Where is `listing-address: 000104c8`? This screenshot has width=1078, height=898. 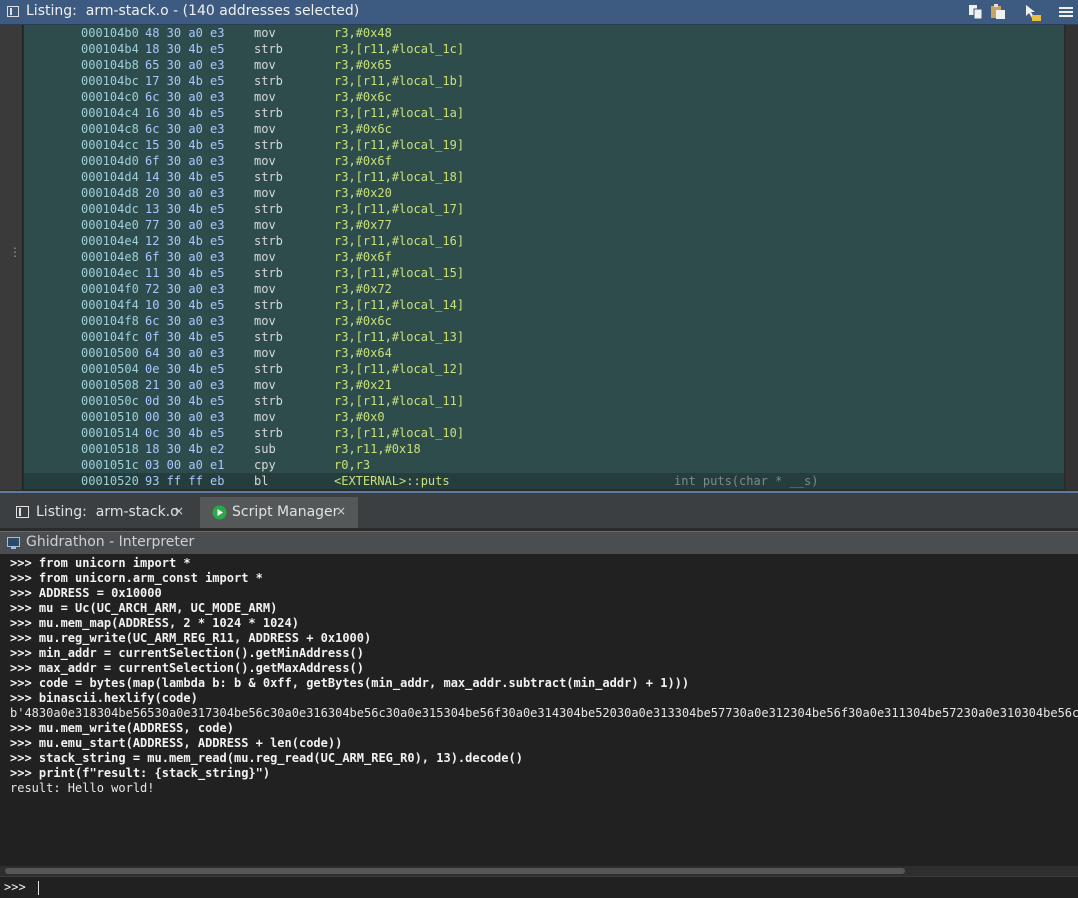
listing-address: 000104c8 is located at coordinates (110, 129).